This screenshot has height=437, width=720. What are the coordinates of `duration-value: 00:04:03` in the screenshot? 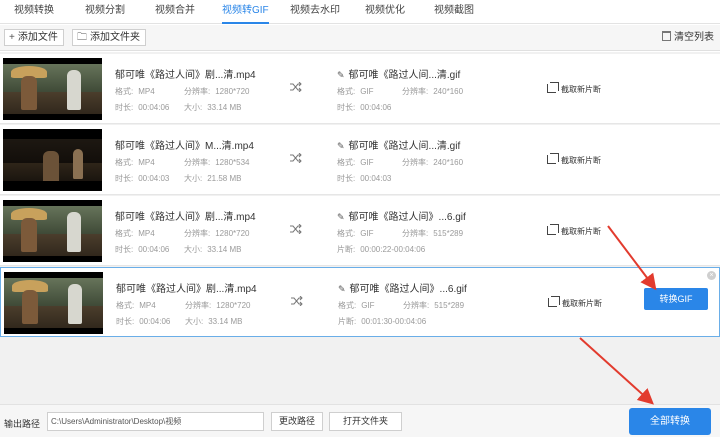 It's located at (154, 178).